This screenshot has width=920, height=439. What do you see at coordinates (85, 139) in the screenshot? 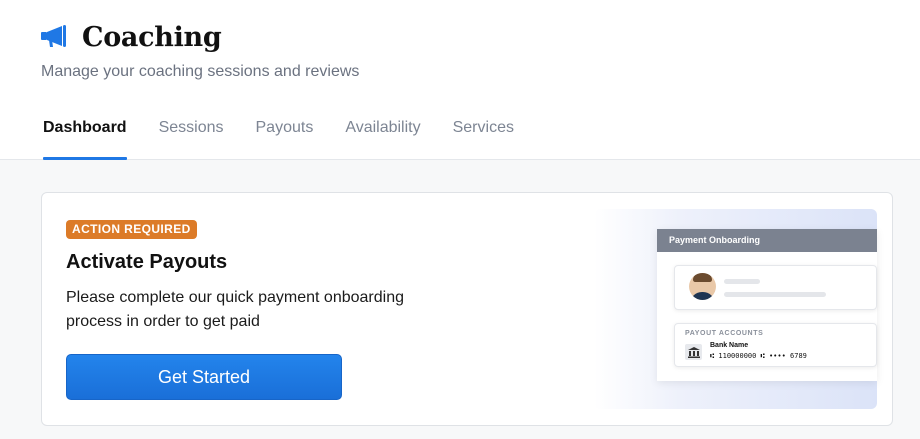
I see `tab-dashboard: Dashboard` at bounding box center [85, 139].